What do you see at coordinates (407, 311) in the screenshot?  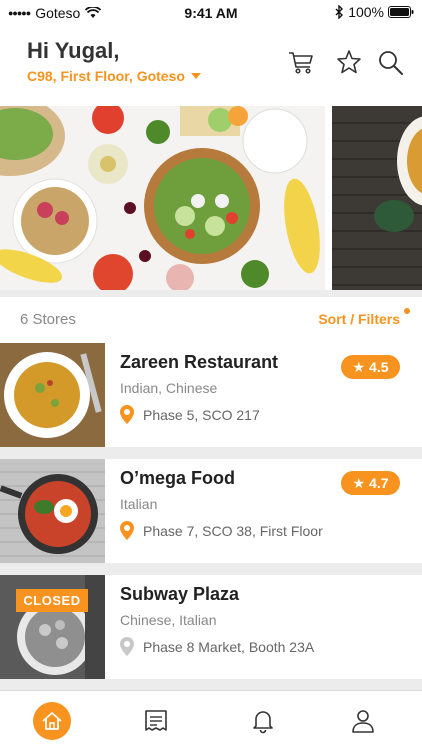 I see `filter-indicator-dot` at bounding box center [407, 311].